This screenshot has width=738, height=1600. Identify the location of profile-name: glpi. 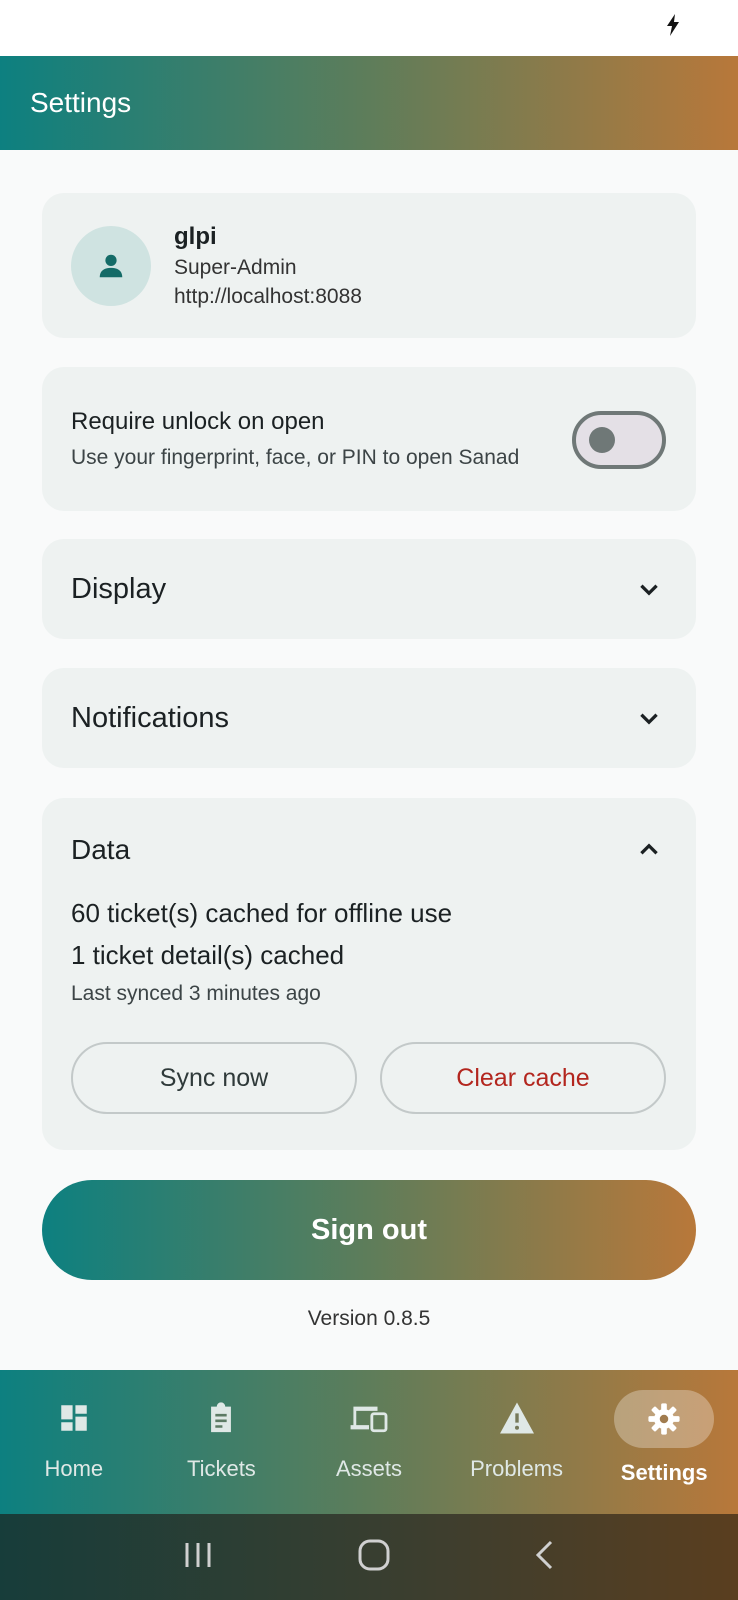
(195, 236).